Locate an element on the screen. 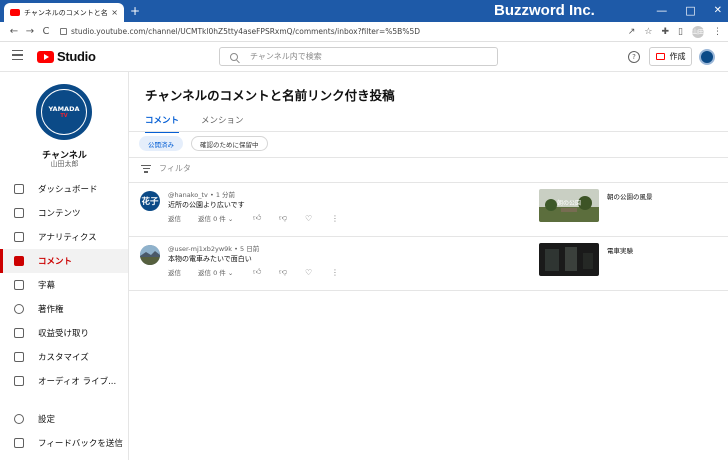  sidebar-item-label: コンテンツ is located at coordinates (59, 214).